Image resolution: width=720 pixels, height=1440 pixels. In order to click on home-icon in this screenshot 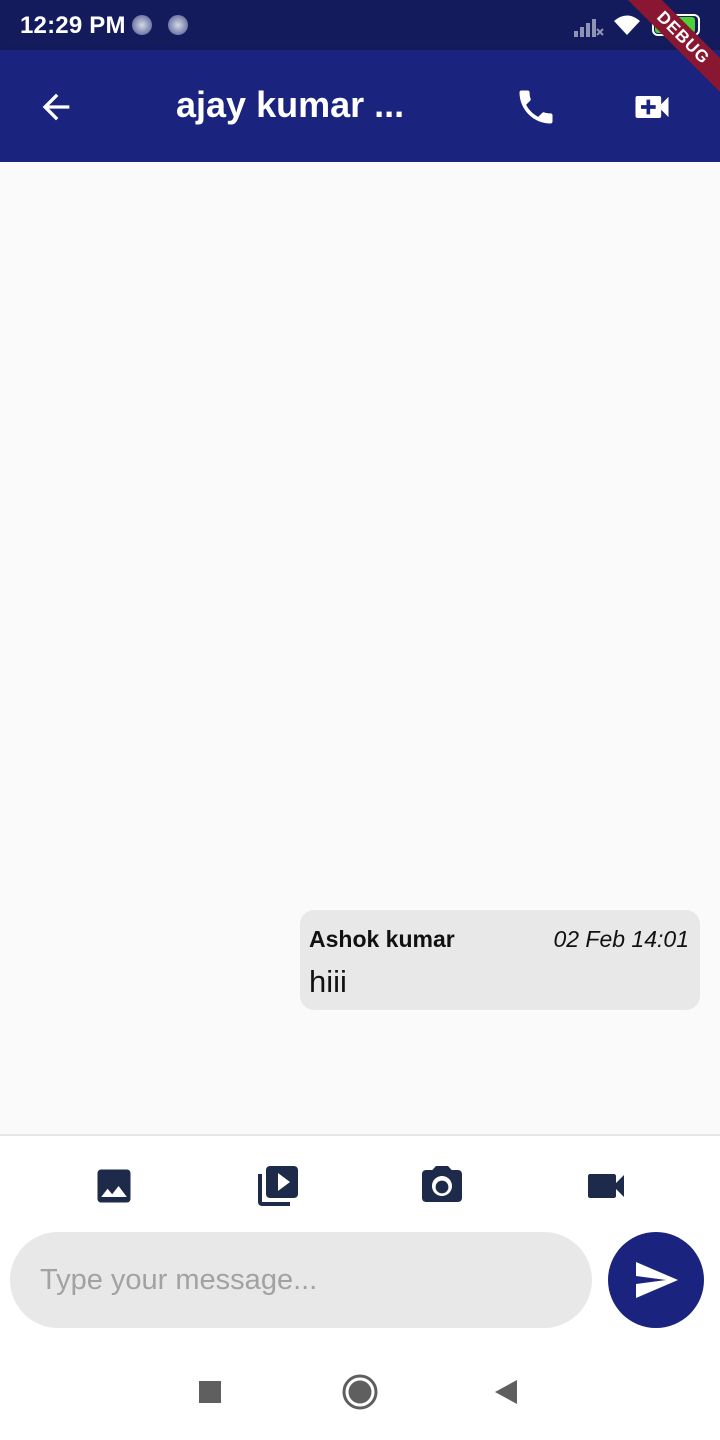, I will do `click(360, 1392)`.